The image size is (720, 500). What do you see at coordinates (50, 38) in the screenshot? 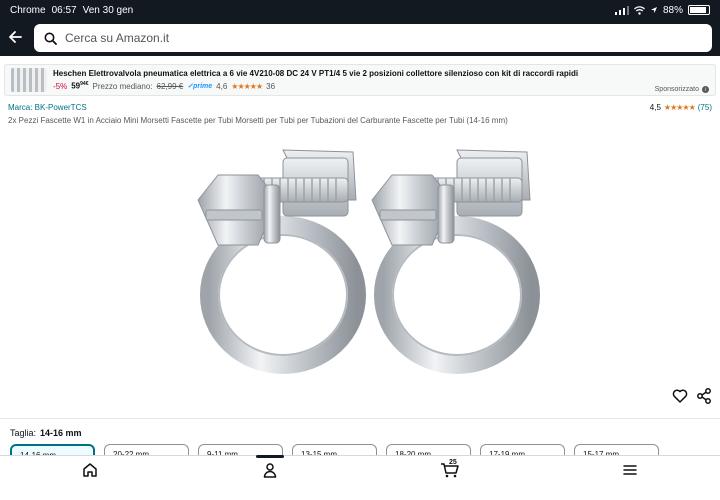
I see `search-icon` at bounding box center [50, 38].